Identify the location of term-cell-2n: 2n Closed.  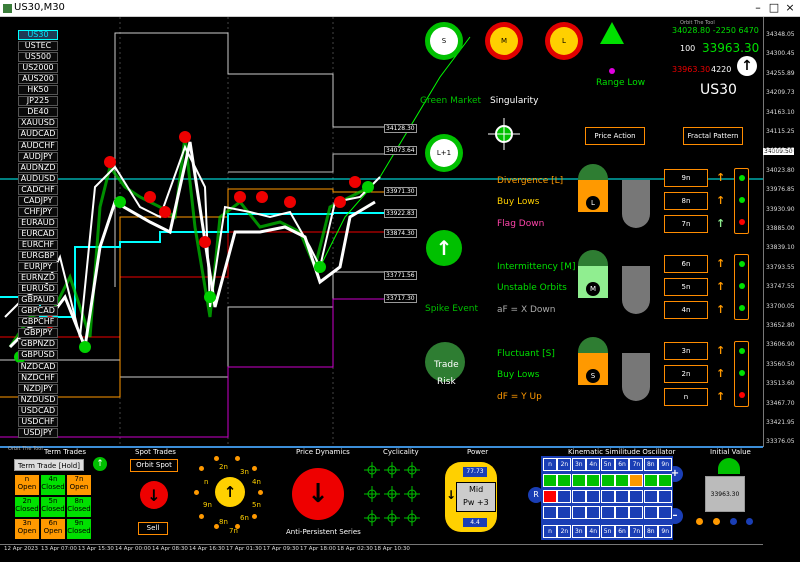
(27, 507).